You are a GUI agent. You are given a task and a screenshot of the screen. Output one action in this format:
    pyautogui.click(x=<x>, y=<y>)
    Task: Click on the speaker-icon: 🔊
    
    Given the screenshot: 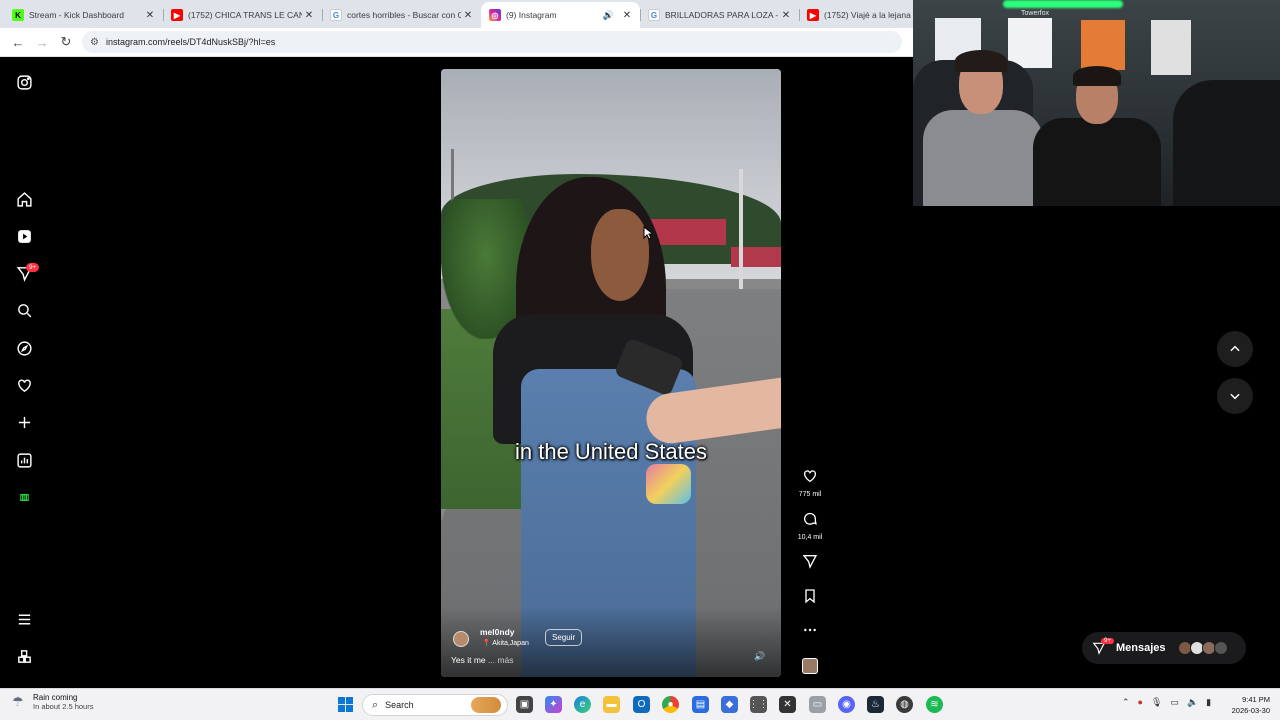 What is the action you would take?
    pyautogui.click(x=608, y=15)
    